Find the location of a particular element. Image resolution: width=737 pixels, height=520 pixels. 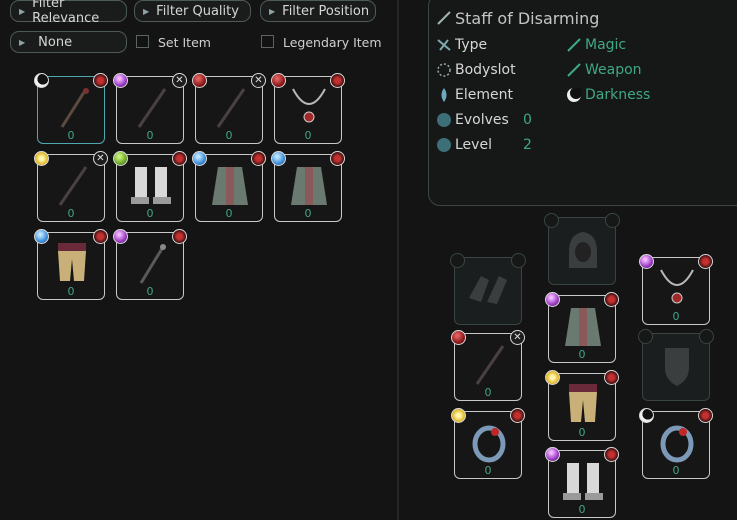

type-label: Type is located at coordinates (471, 45).